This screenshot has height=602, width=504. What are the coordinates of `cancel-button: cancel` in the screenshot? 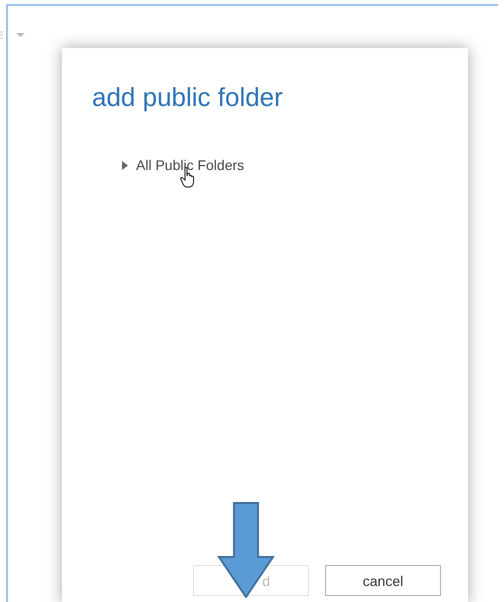 It's located at (383, 580).